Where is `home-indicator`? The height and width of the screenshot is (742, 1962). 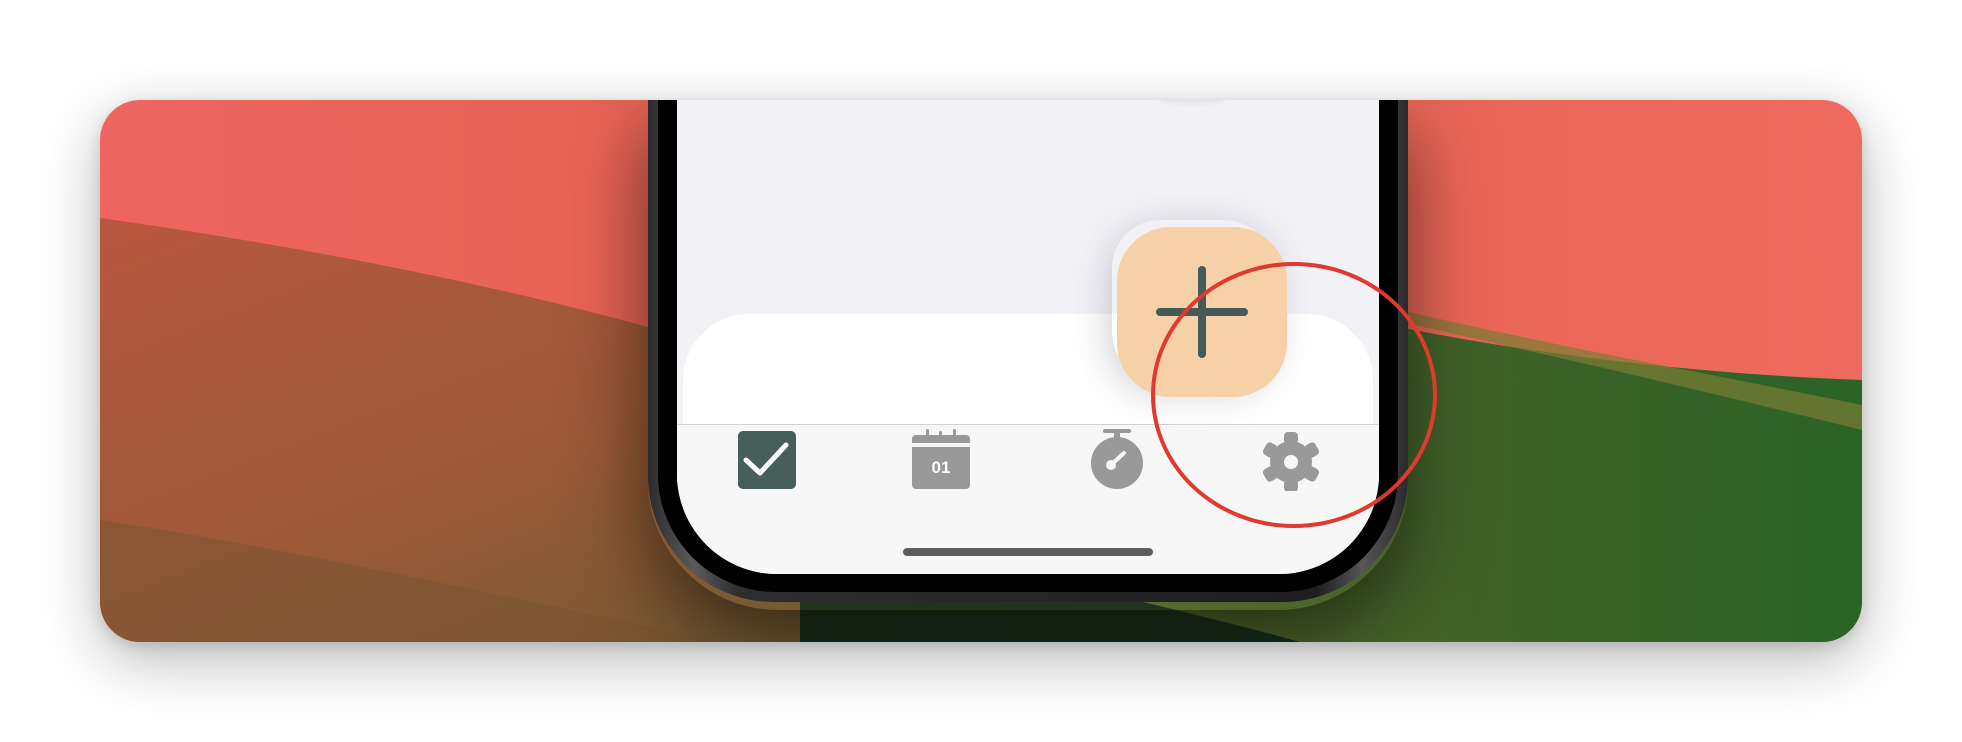 home-indicator is located at coordinates (1028, 552).